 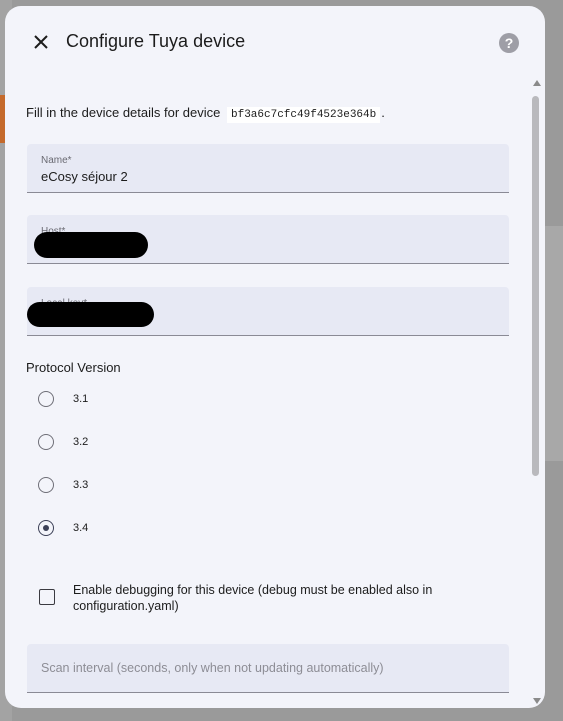 I want to click on radio-label: 3.3, so click(x=81, y=485).